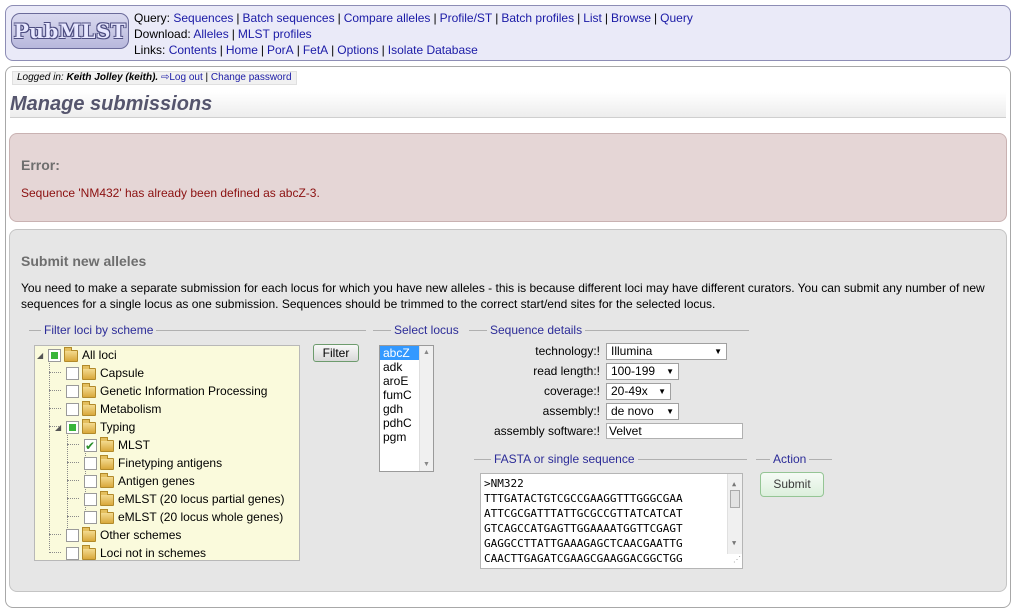 The image size is (1016, 616). What do you see at coordinates (118, 427) in the screenshot?
I see `tree-label-typing: Typing` at bounding box center [118, 427].